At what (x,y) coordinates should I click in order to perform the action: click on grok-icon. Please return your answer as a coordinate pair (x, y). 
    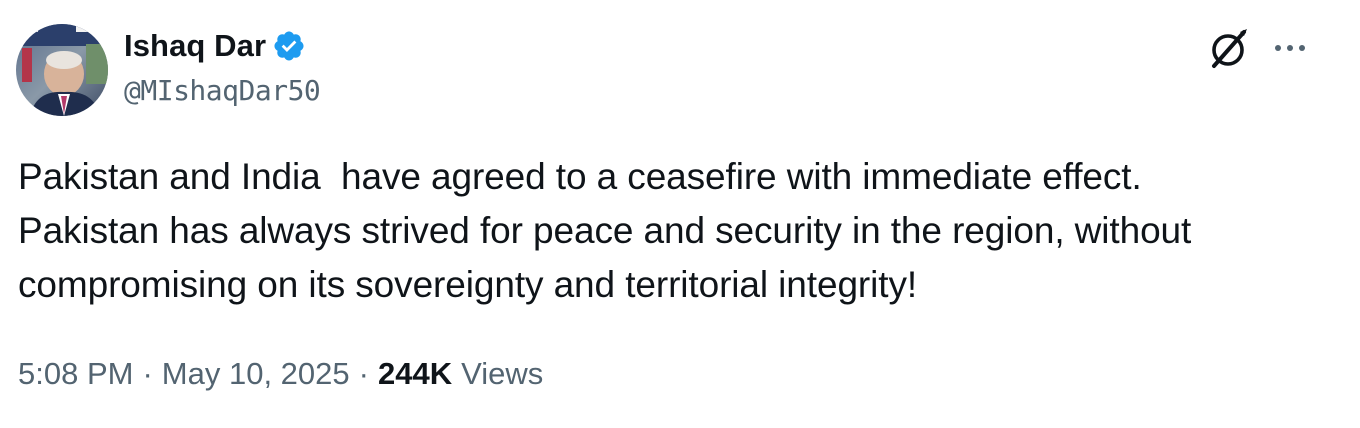
    Looking at the image, I should click on (1229, 49).